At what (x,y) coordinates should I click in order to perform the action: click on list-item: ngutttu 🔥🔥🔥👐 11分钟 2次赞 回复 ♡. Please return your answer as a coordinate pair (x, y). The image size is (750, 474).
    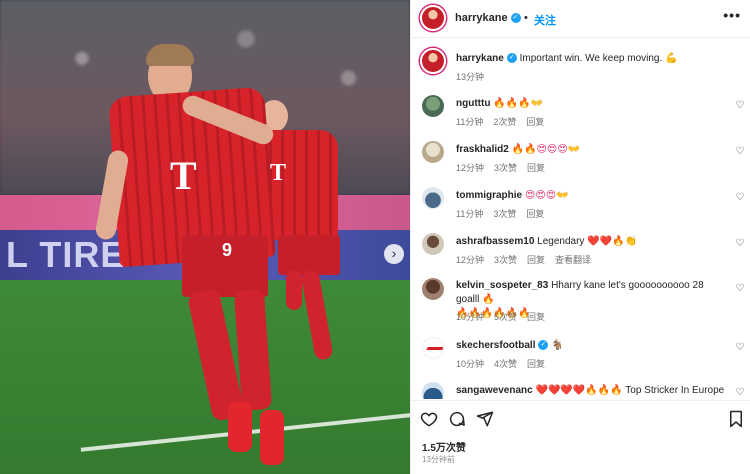
    Looking at the image, I should click on (580, 115).